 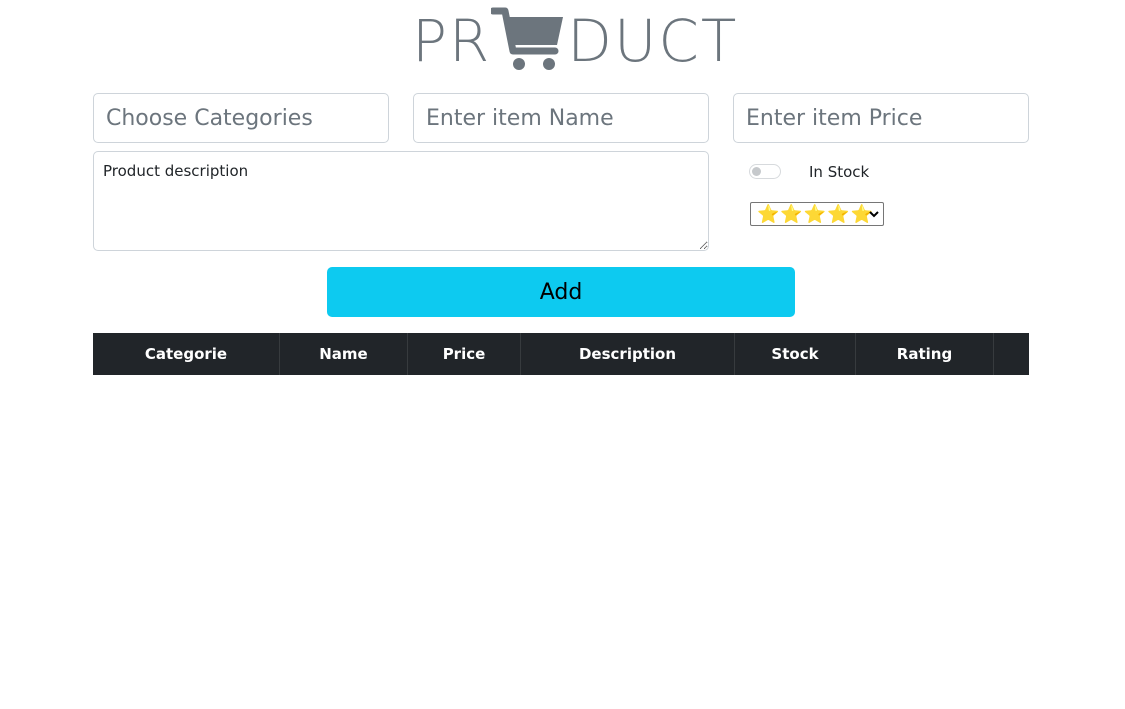 I want to click on item-name-input, so click(x=561, y=118).